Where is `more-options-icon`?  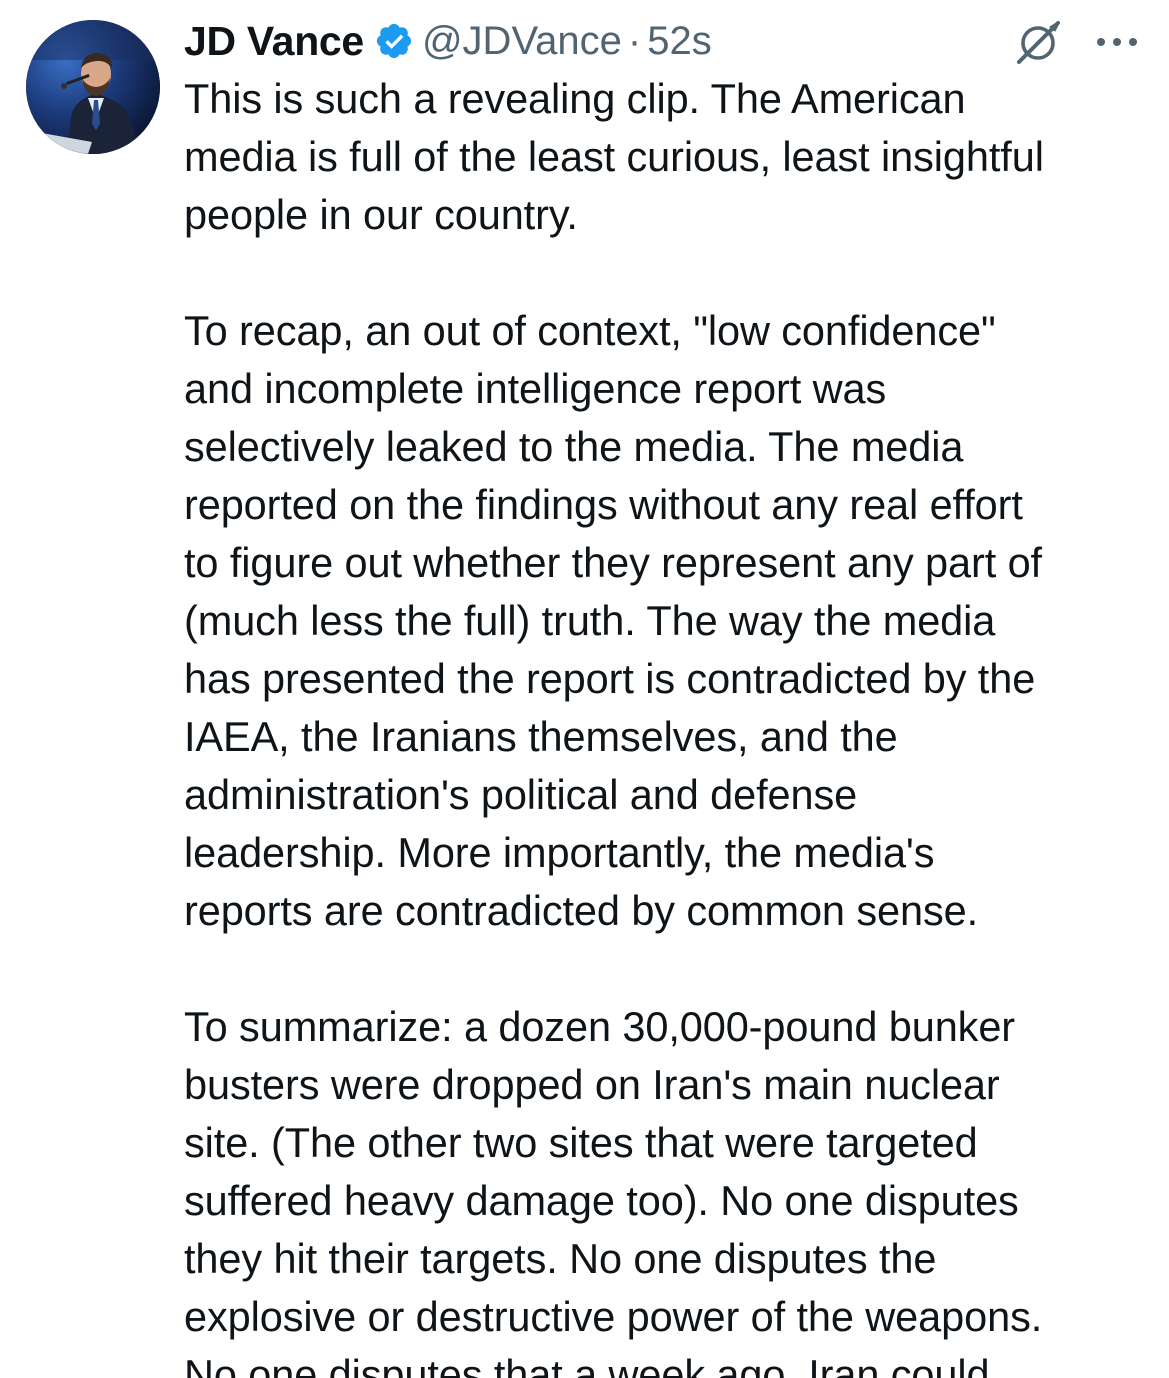
more-options-icon is located at coordinates (1117, 42).